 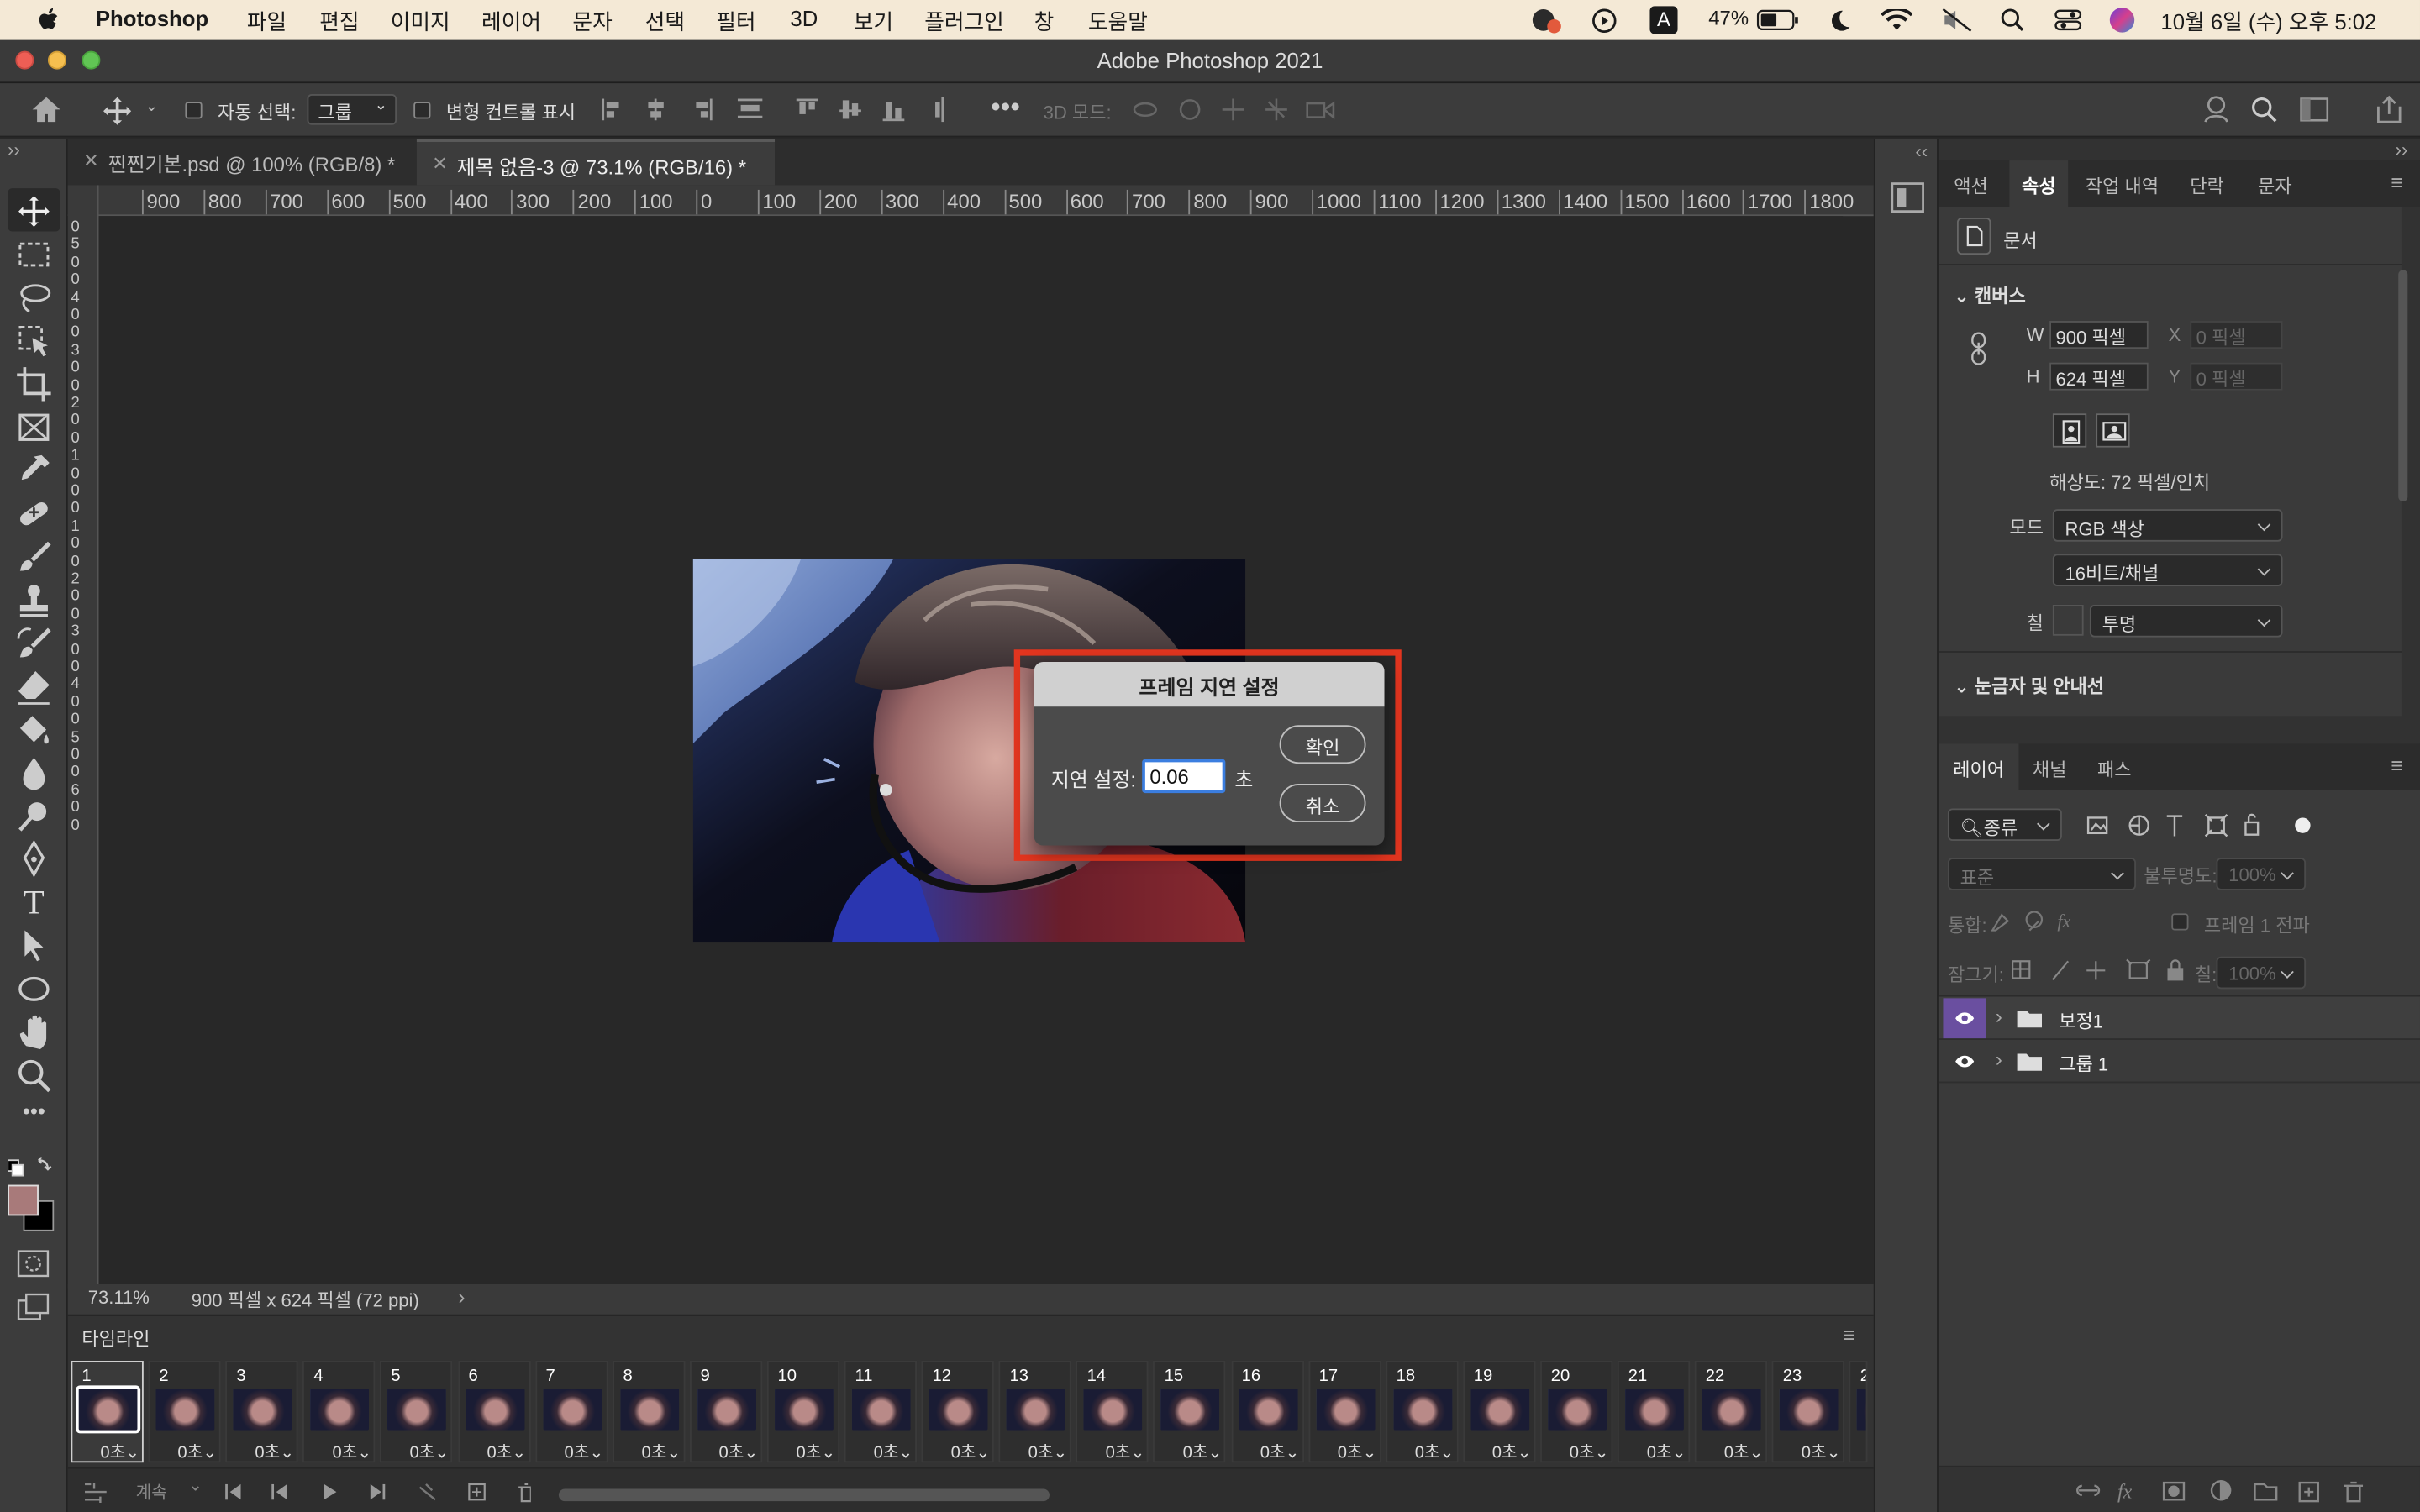 What do you see at coordinates (1908, 197) in the screenshot?
I see `libraries-panel-icon` at bounding box center [1908, 197].